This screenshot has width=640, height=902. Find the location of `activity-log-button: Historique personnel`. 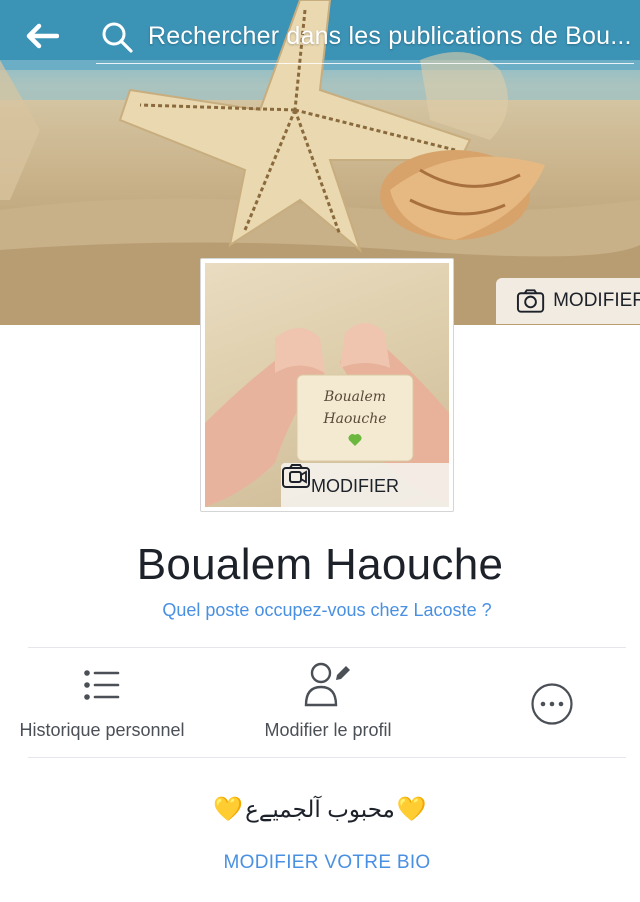

activity-log-button: Historique personnel is located at coordinates (102, 700).